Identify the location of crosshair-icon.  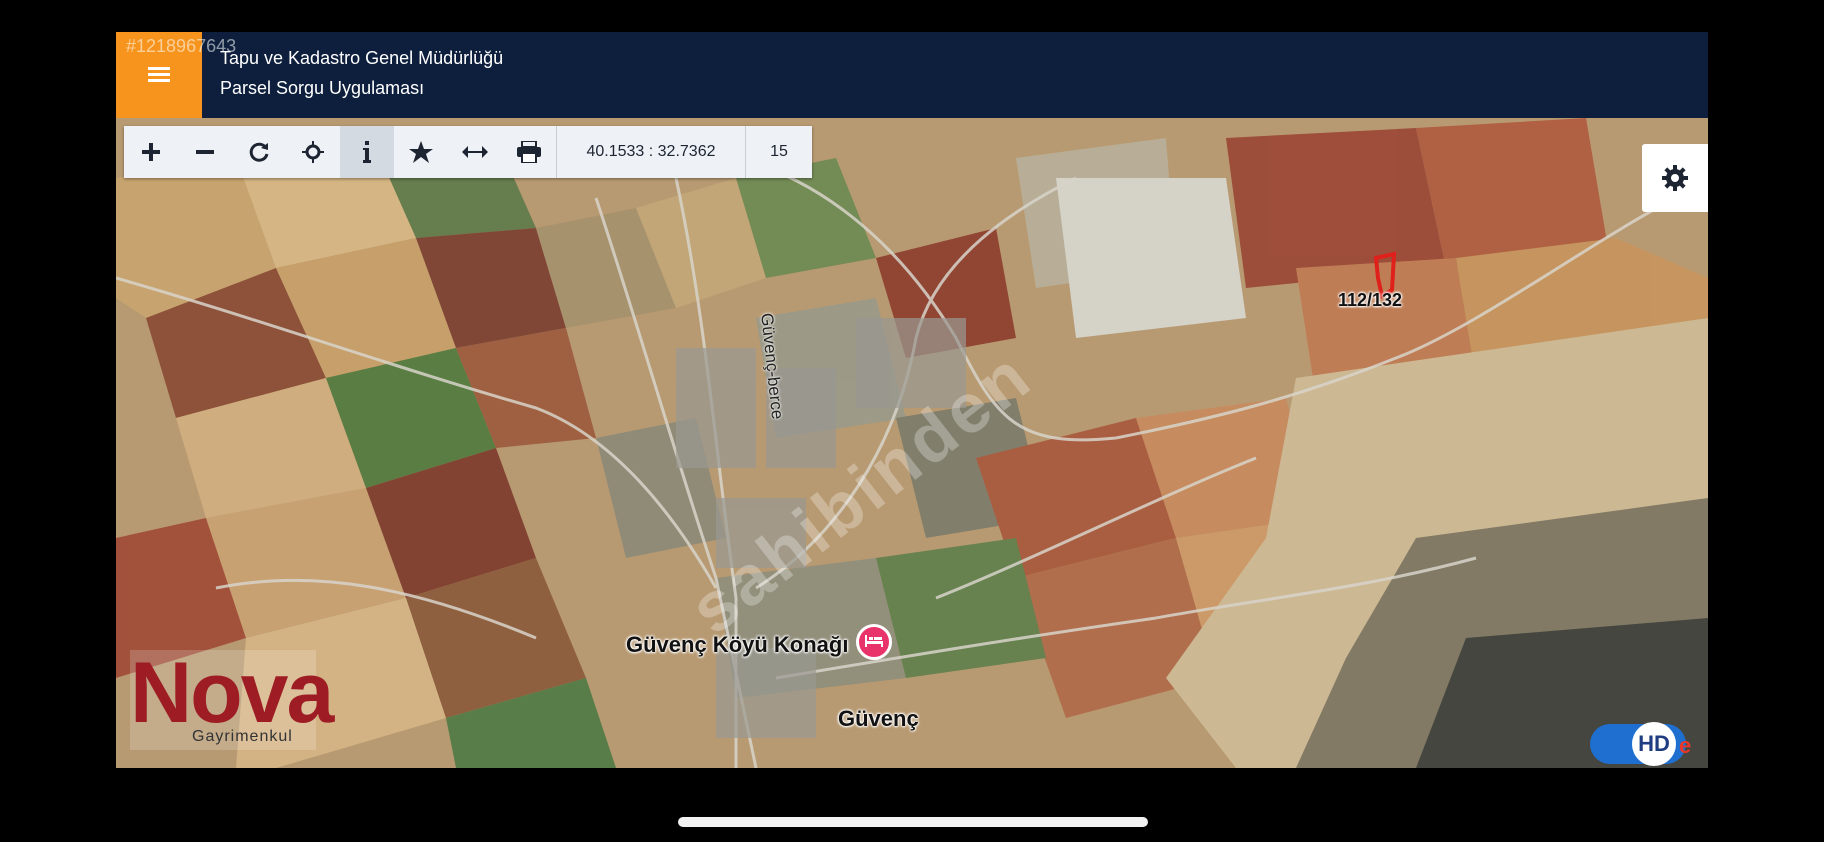
(313, 152).